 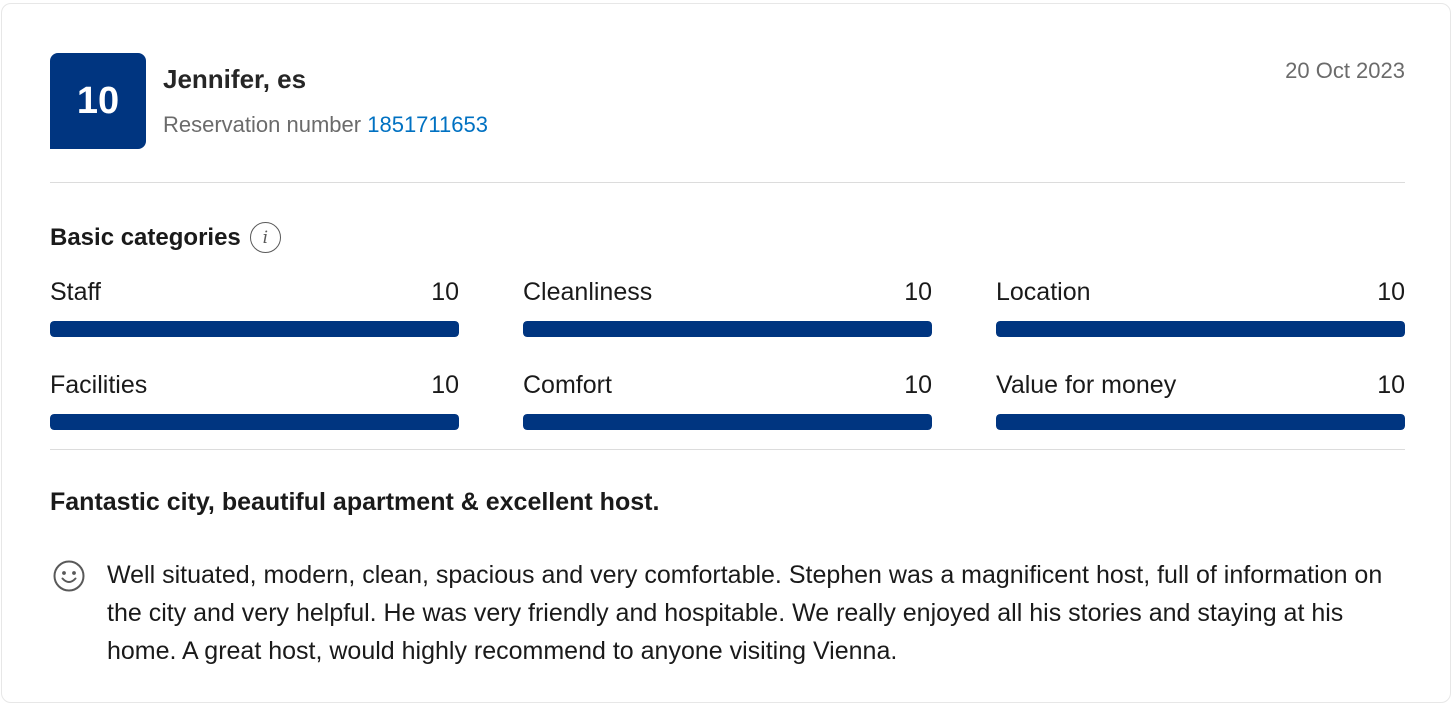 What do you see at coordinates (262, 124) in the screenshot?
I see `reservation-label: Reservation number` at bounding box center [262, 124].